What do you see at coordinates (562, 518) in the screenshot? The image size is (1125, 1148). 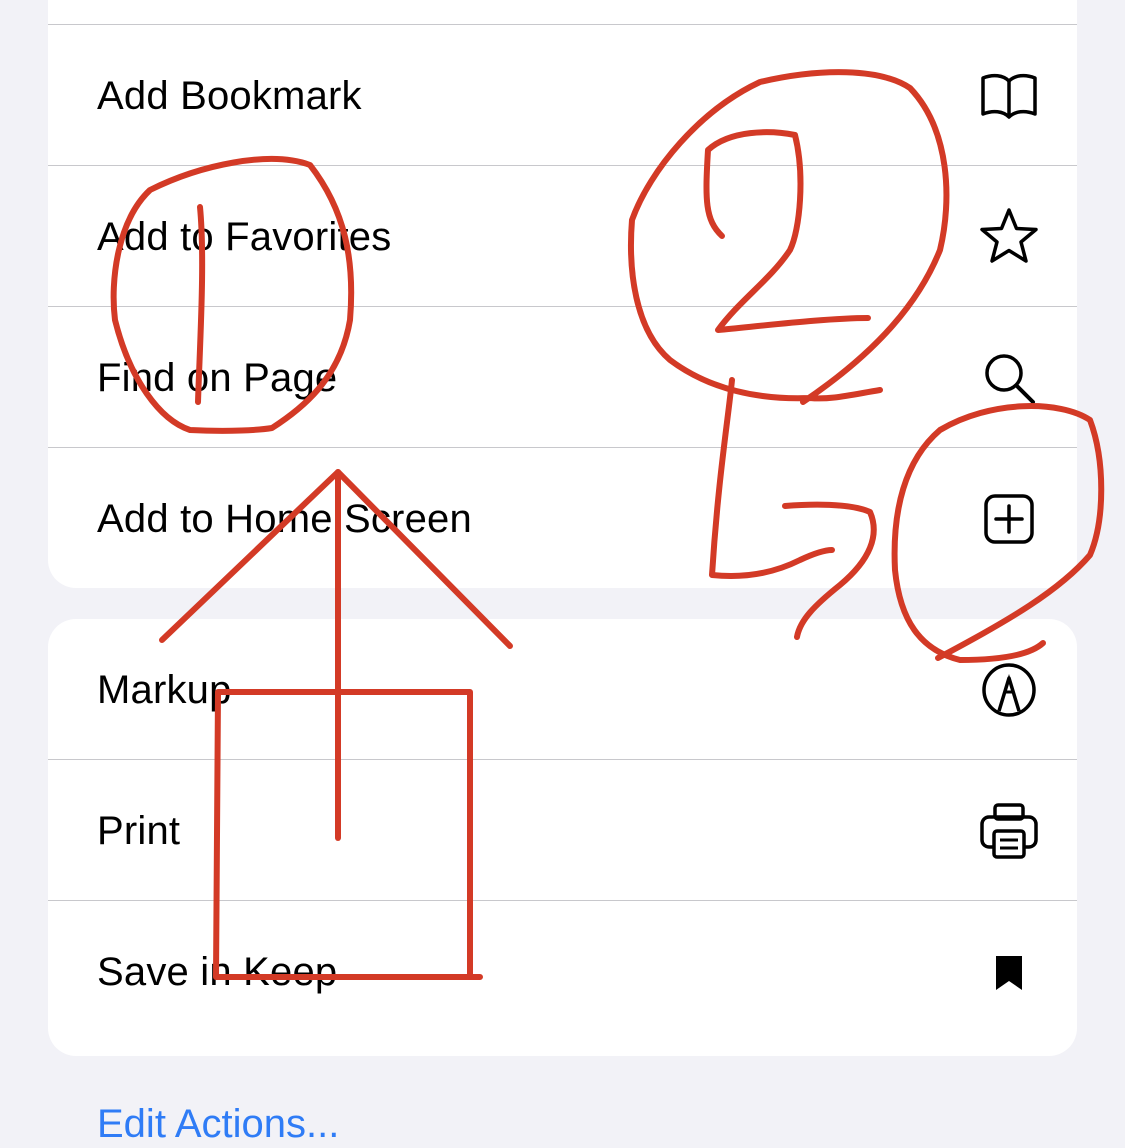 I see `add-to-home-screen-row: Add to Home Screen` at bounding box center [562, 518].